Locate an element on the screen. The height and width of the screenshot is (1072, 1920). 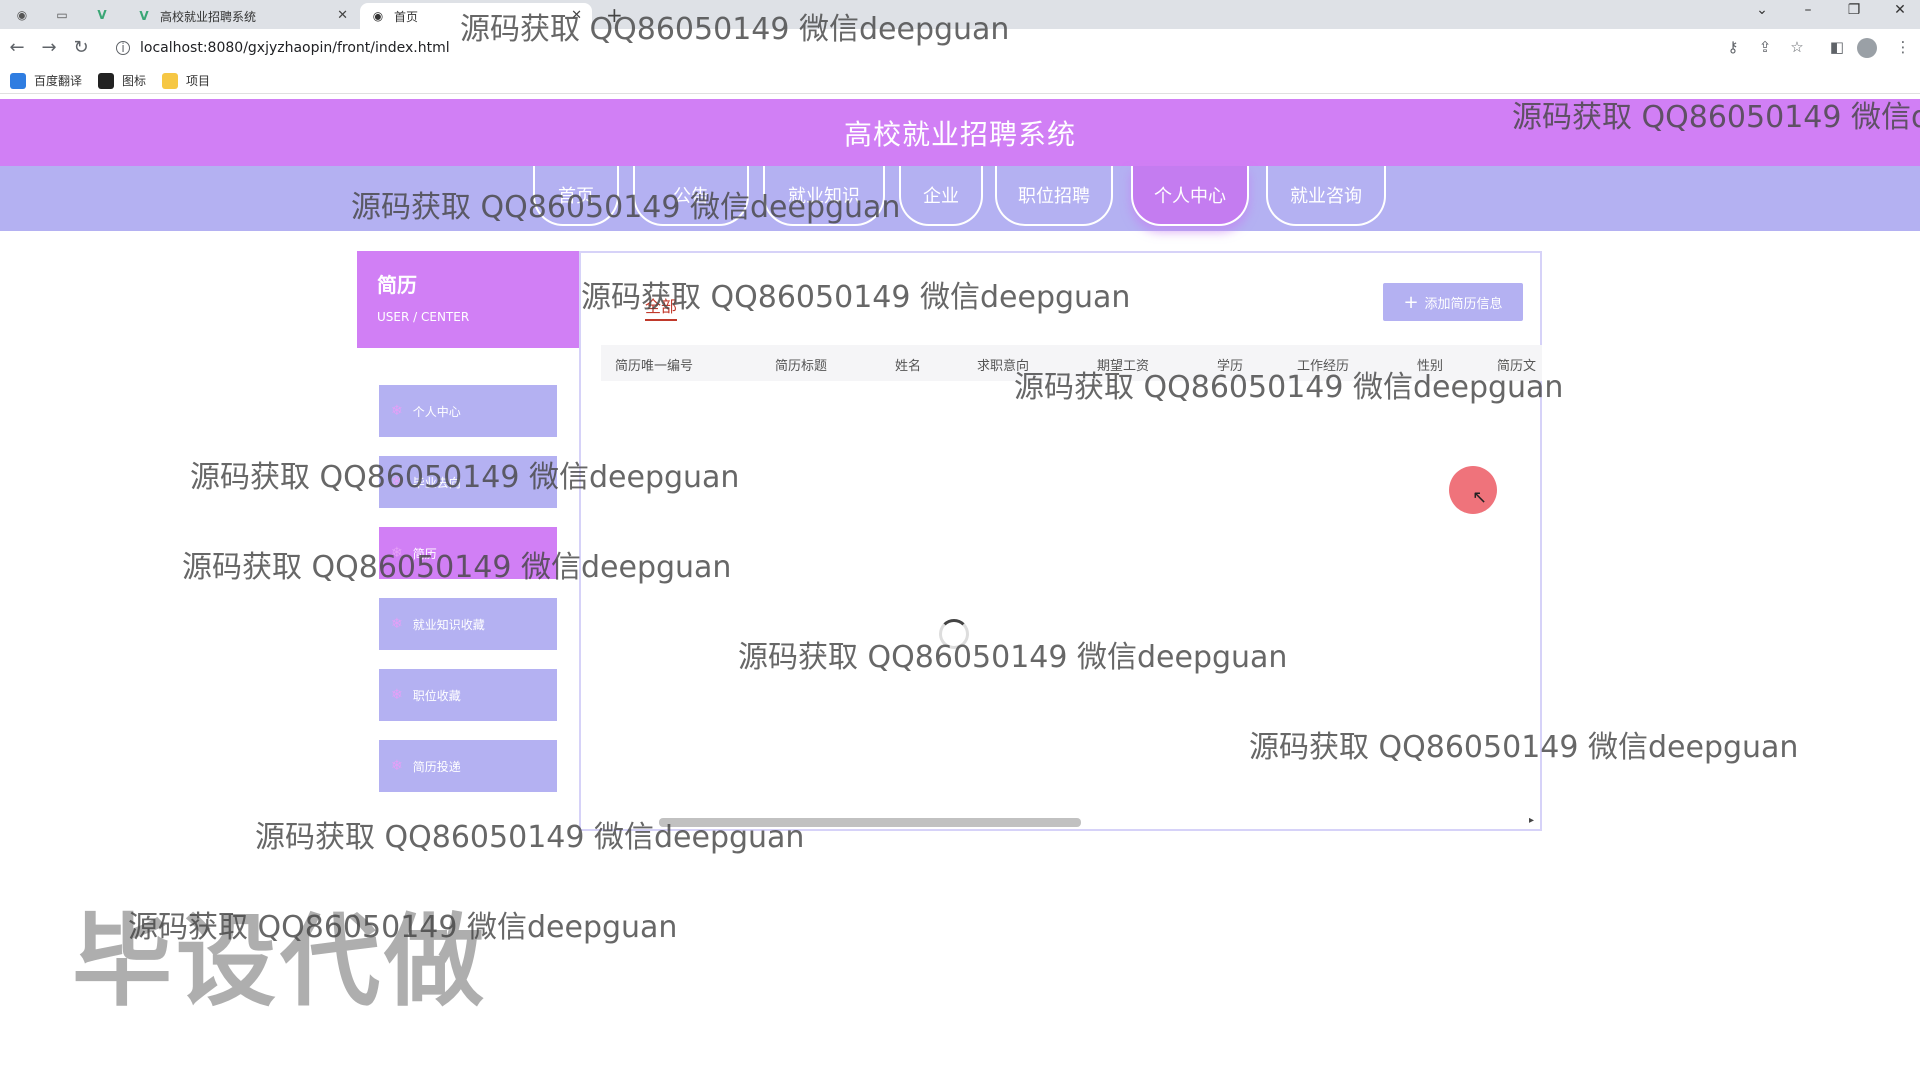
bookmark-project: 项目 is located at coordinates (186, 80).